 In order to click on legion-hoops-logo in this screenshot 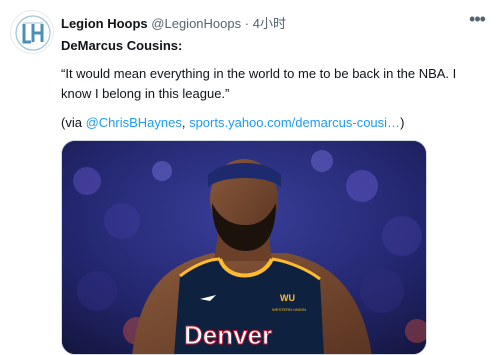, I will do `click(32, 32)`.